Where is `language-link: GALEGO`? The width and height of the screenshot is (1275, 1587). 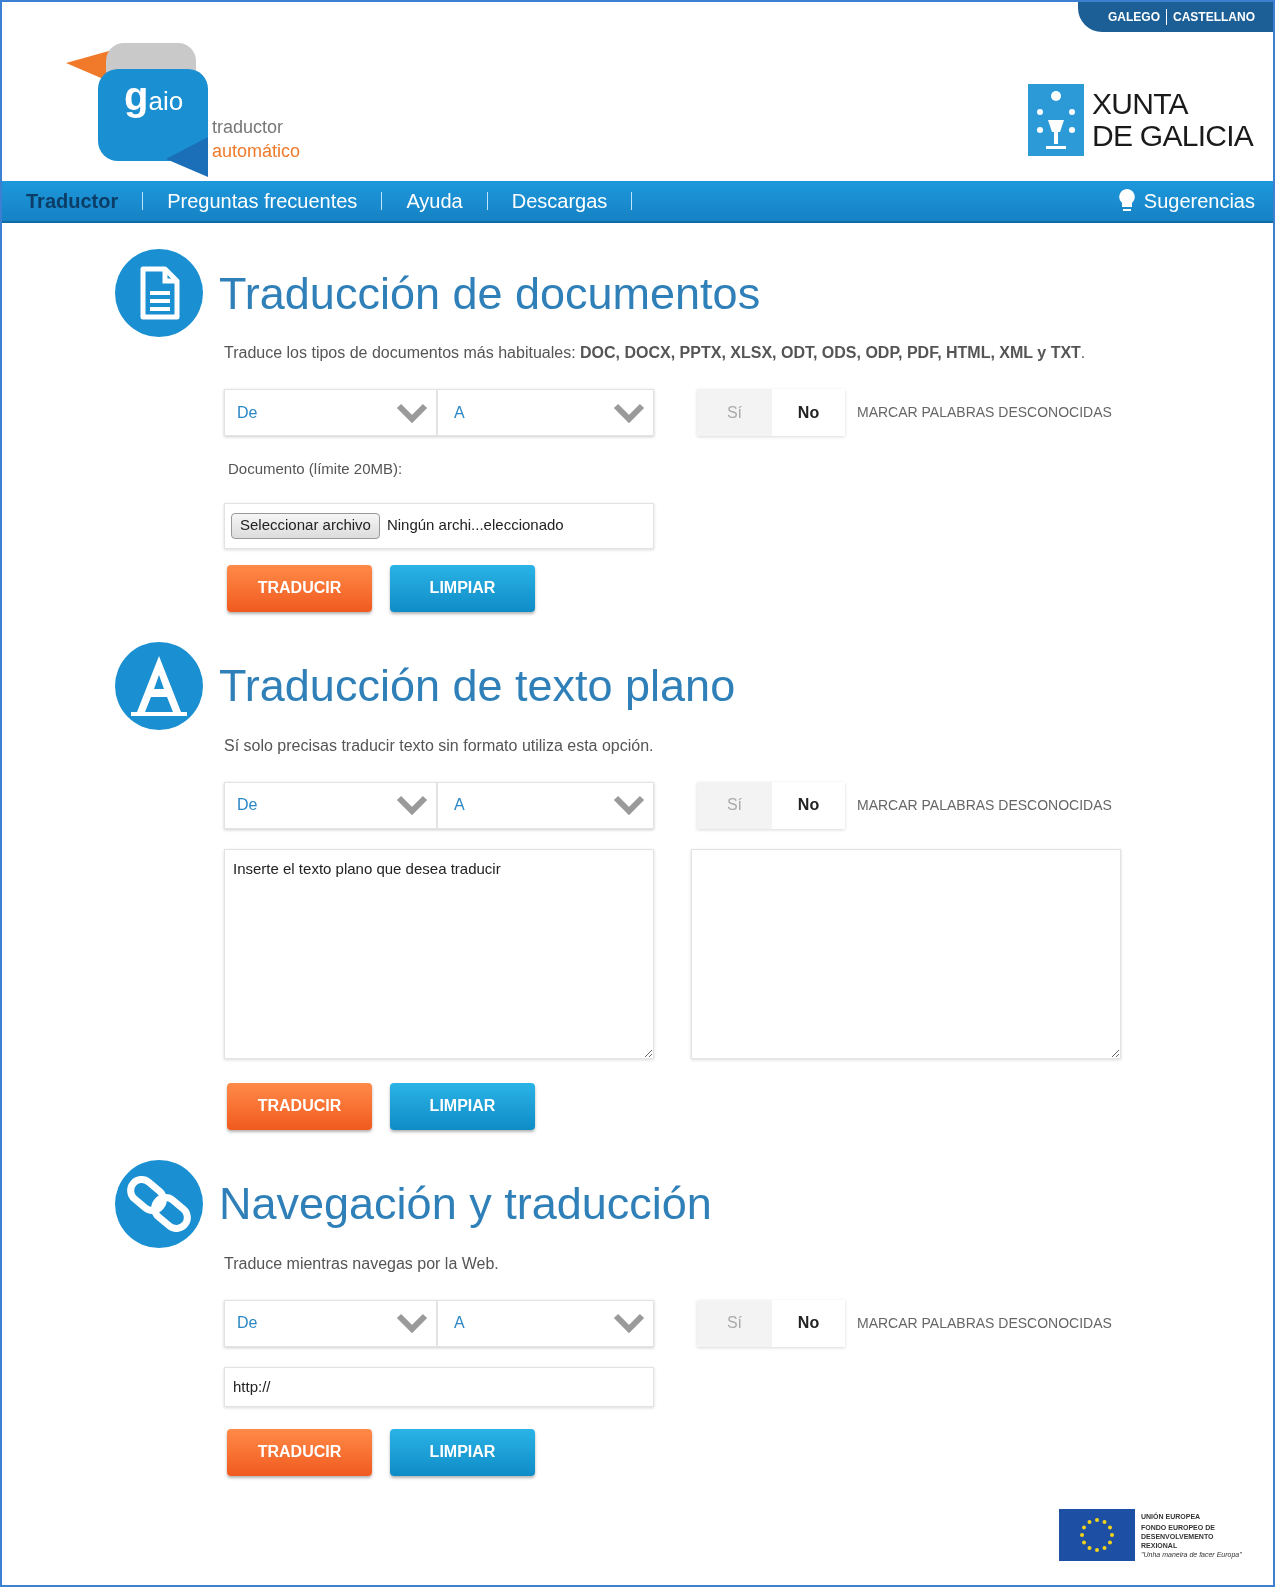
language-link: GALEGO is located at coordinates (1134, 17).